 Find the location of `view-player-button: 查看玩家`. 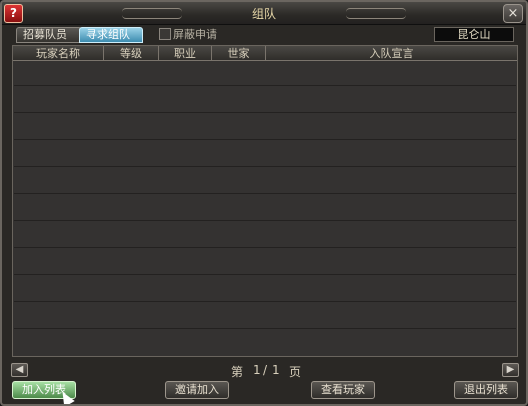

view-player-button: 查看玩家 is located at coordinates (343, 390).